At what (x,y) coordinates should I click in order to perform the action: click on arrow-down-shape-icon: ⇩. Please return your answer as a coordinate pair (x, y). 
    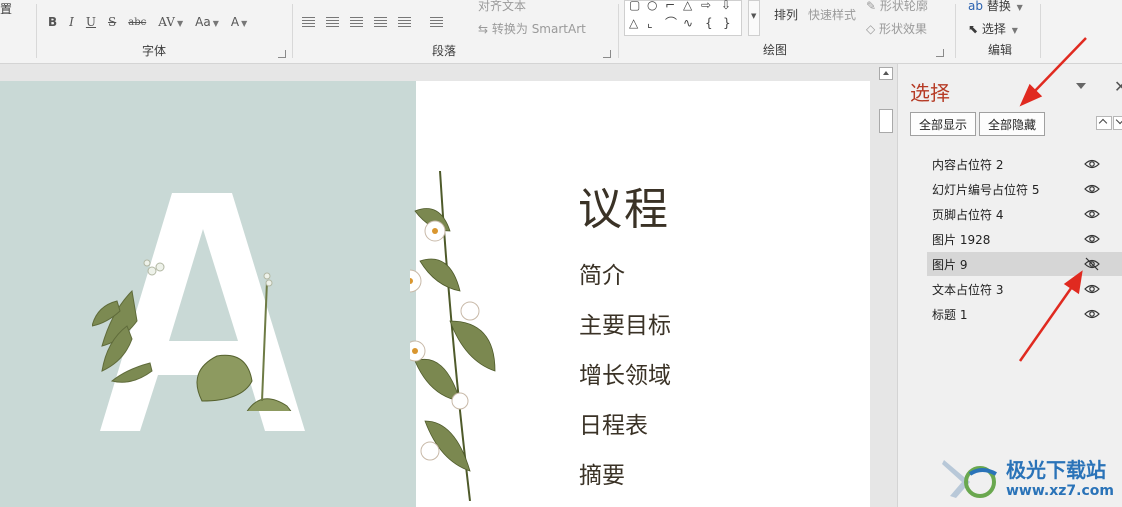
    Looking at the image, I should click on (726, 5).